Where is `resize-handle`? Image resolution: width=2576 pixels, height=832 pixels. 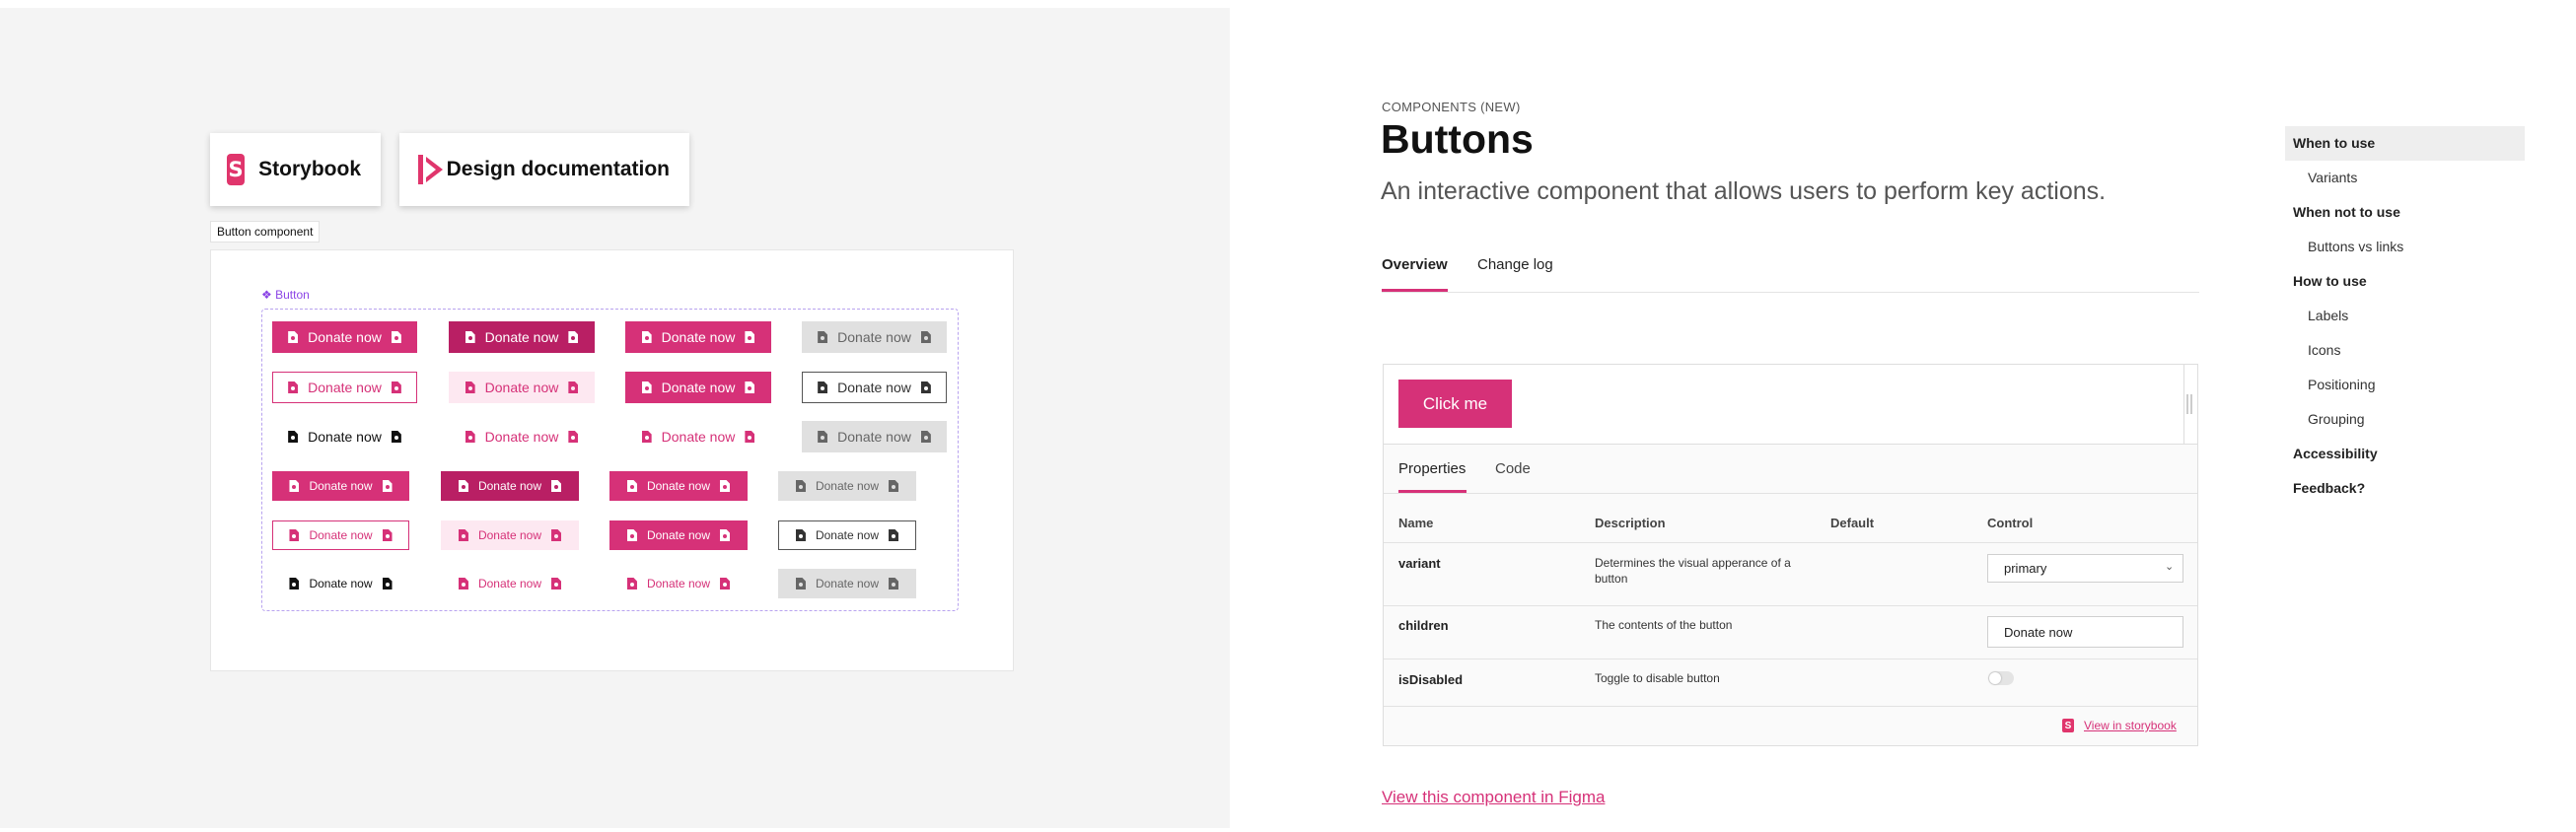 resize-handle is located at coordinates (2189, 404).